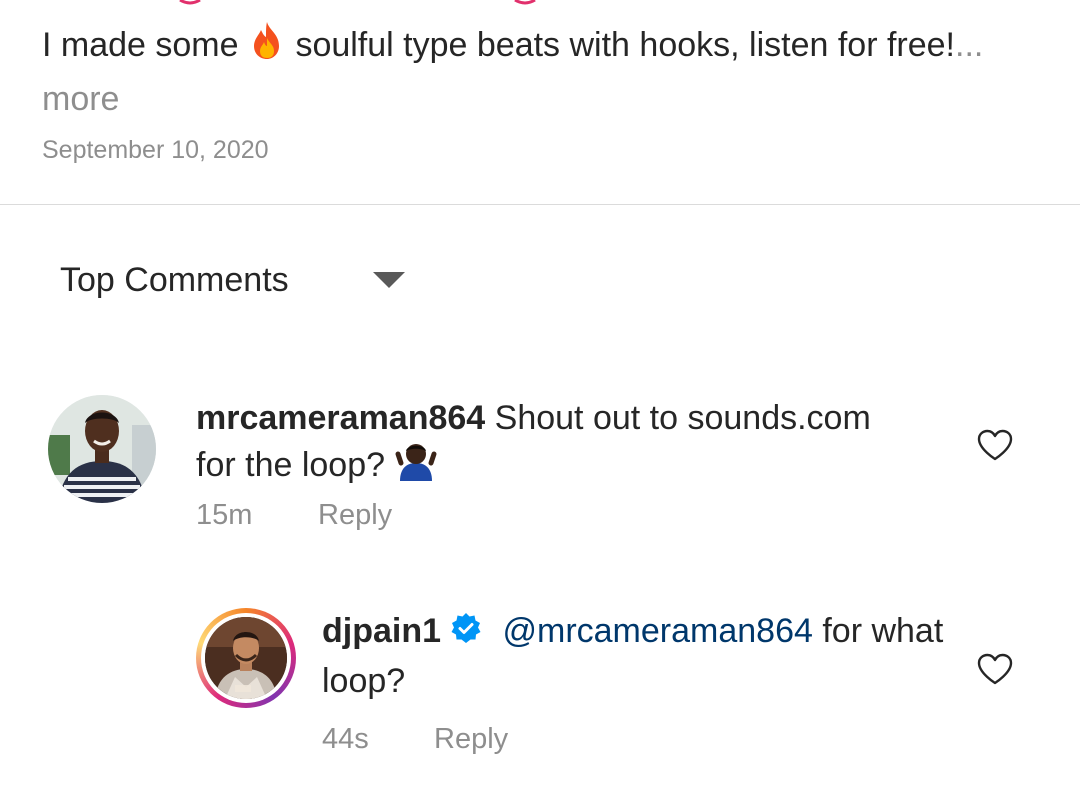 Image resolution: width=1080 pixels, height=802 pixels. What do you see at coordinates (381, 631) in the screenshot?
I see `comment-username: djpain1` at bounding box center [381, 631].